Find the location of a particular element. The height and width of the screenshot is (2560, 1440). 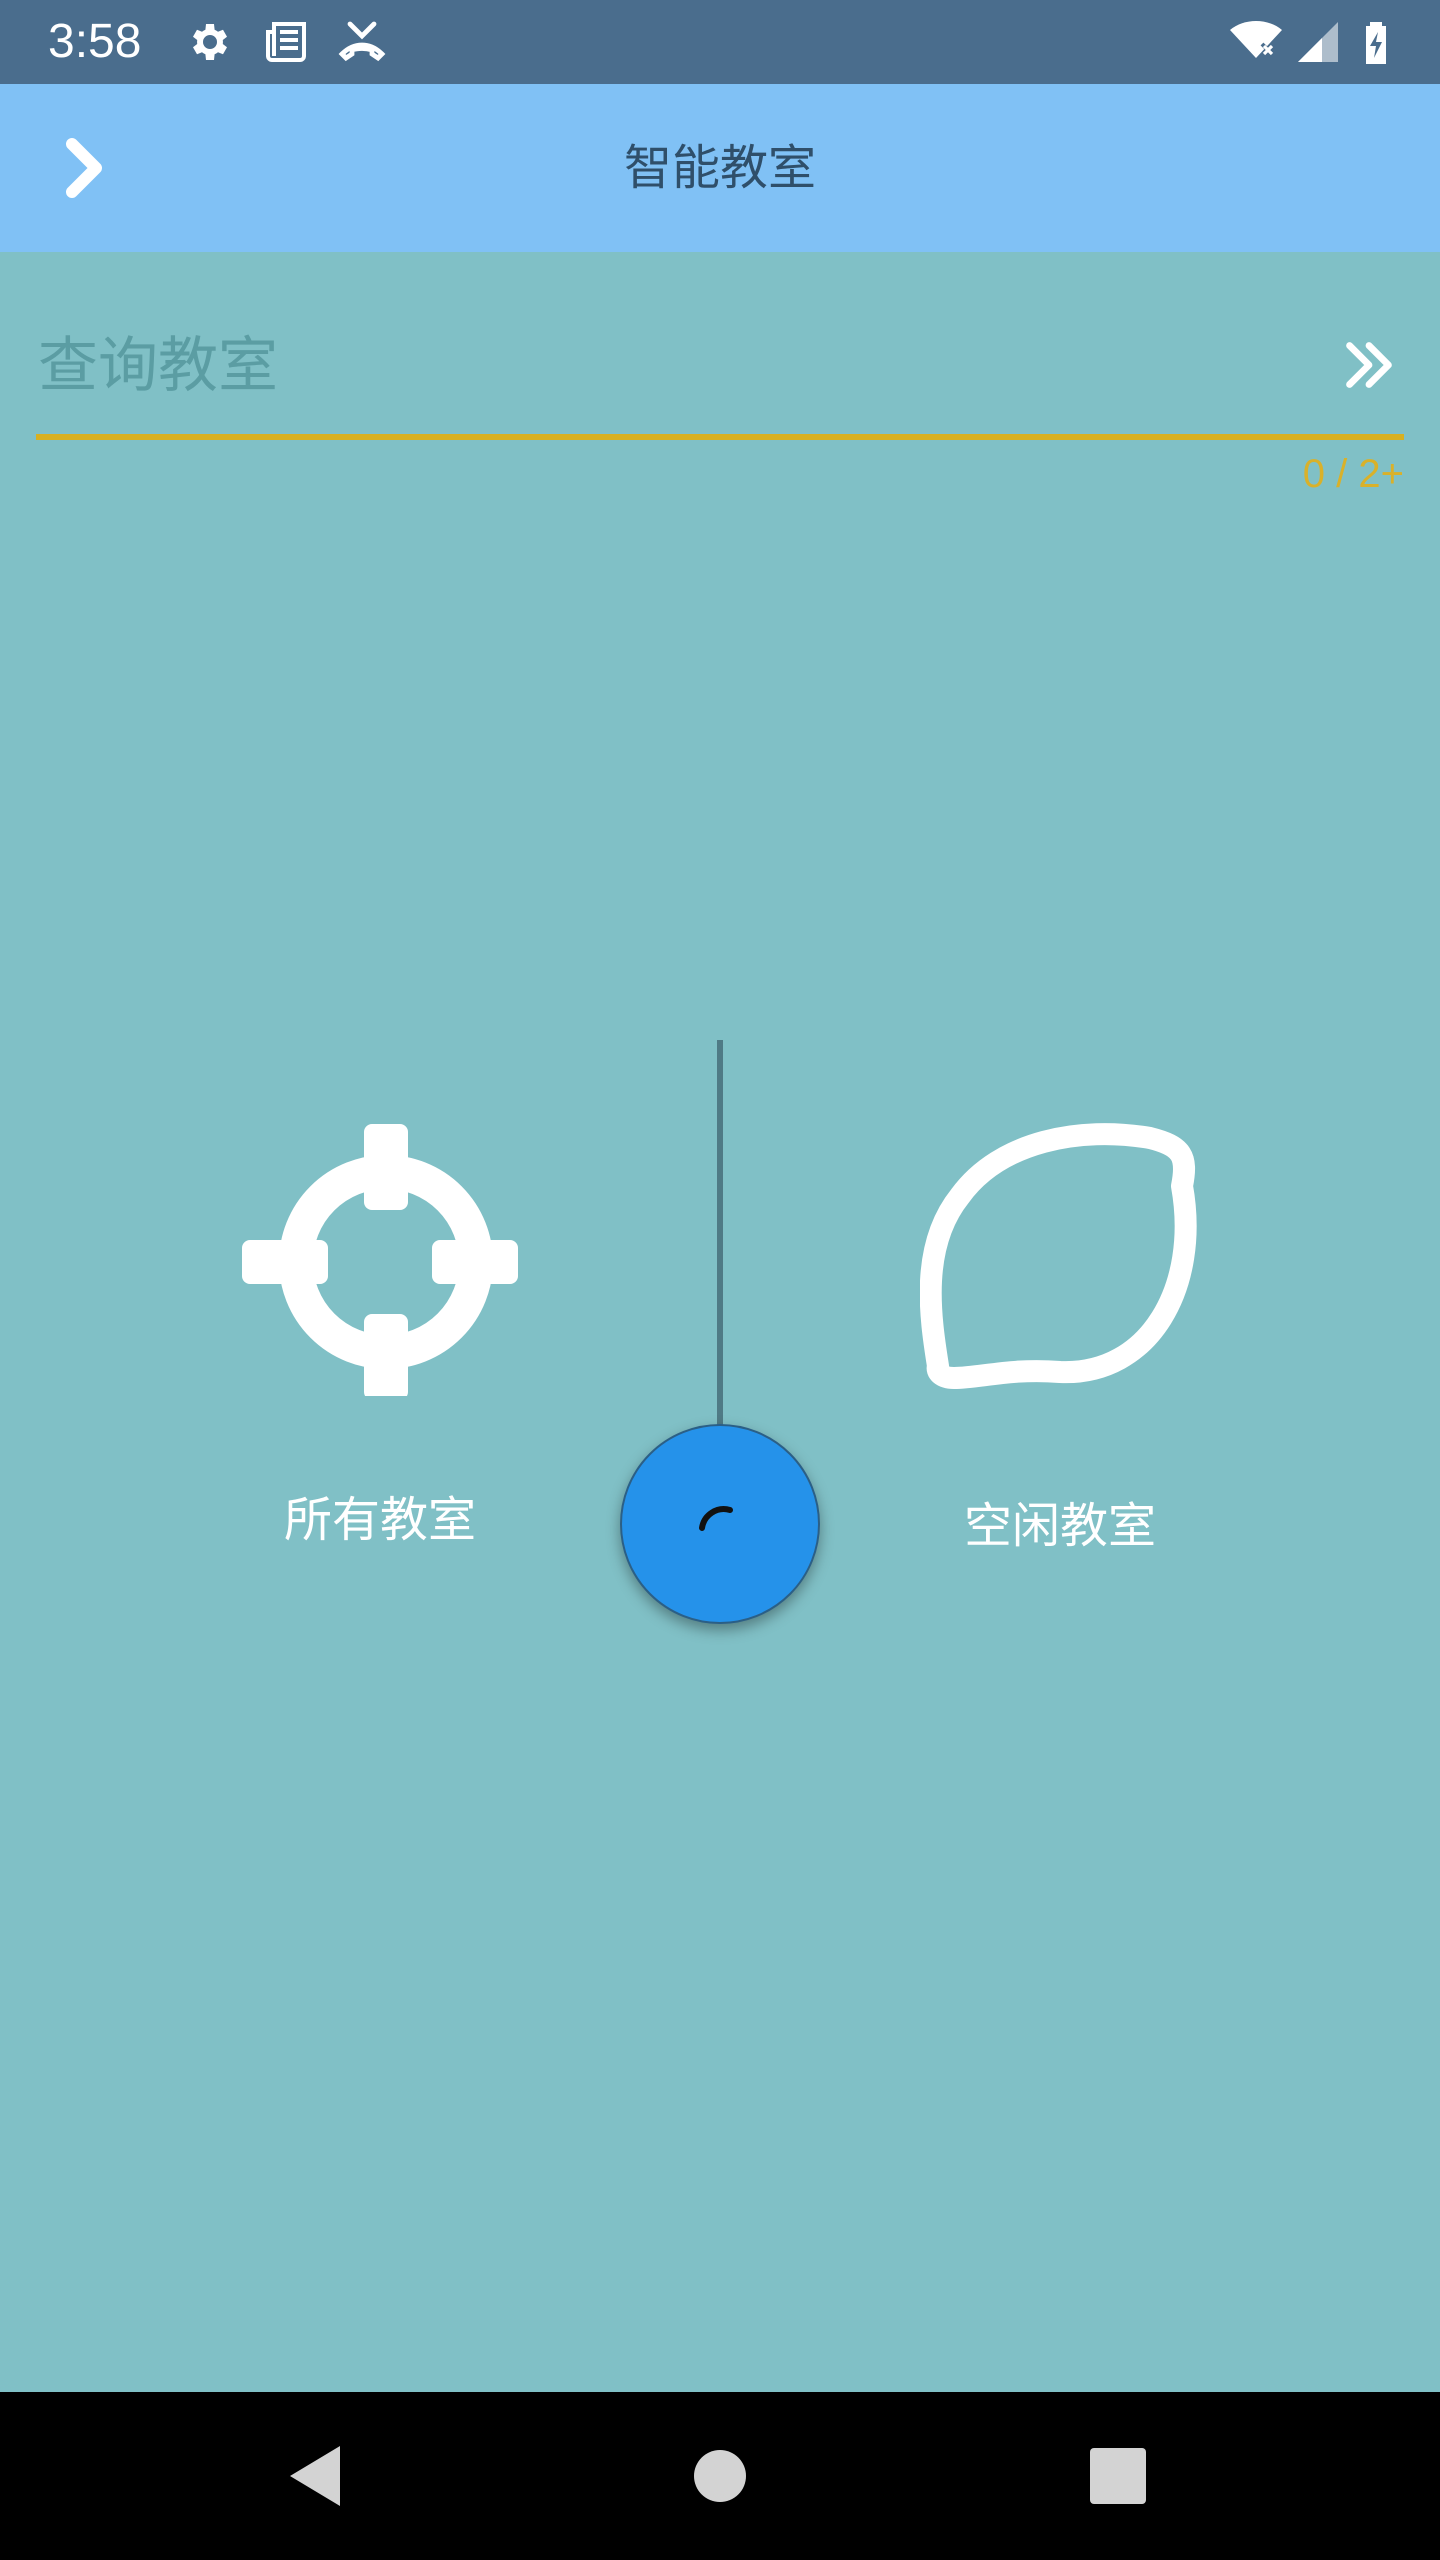

divider is located at coordinates (720, 1235).